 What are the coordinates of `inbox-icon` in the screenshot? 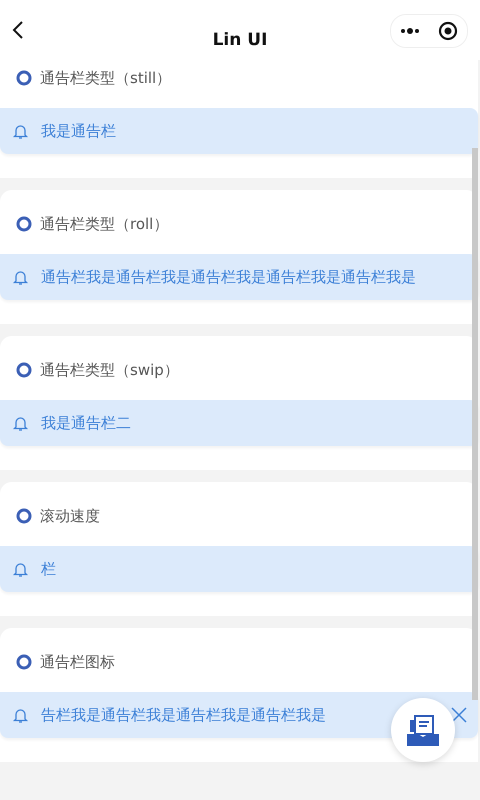 It's located at (423, 730).